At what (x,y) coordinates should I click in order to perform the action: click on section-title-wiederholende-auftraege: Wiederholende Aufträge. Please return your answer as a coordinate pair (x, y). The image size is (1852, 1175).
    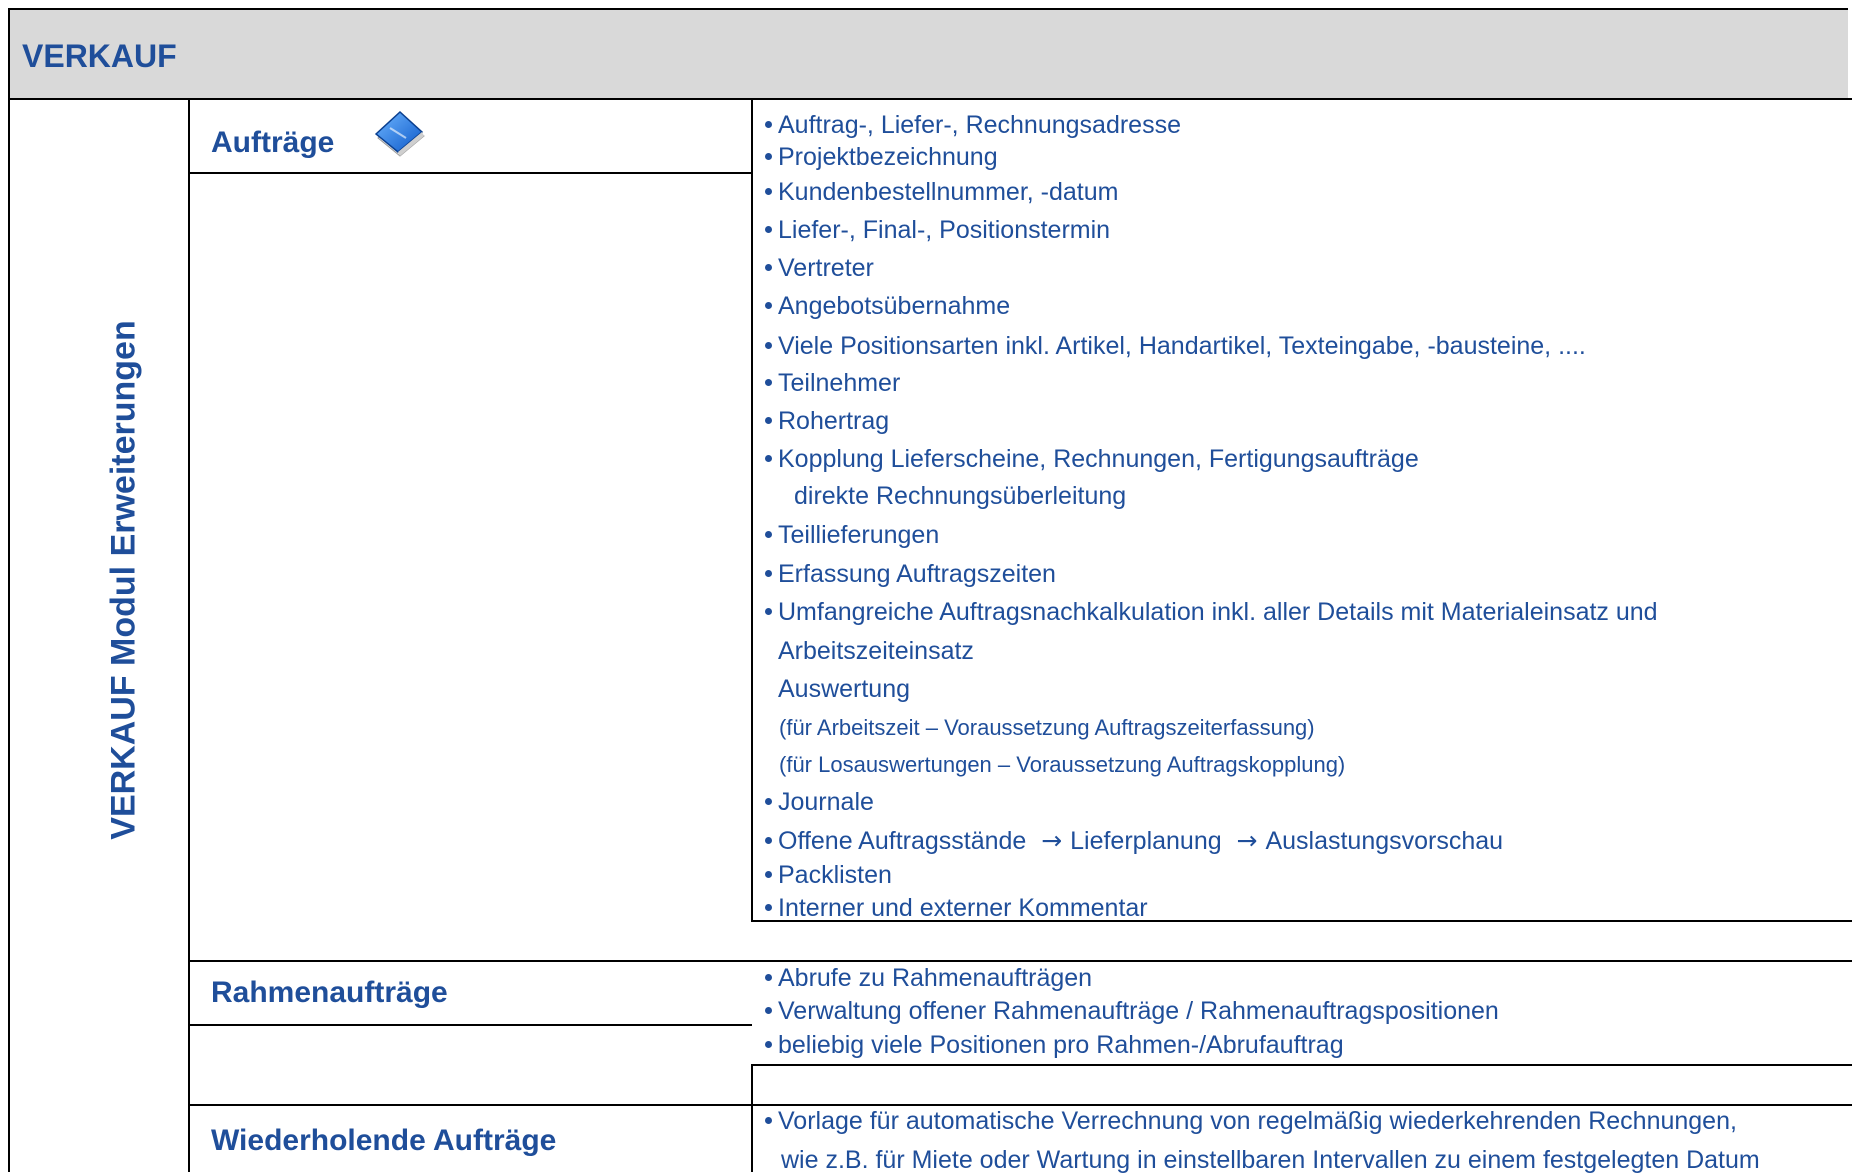
    Looking at the image, I should click on (384, 1140).